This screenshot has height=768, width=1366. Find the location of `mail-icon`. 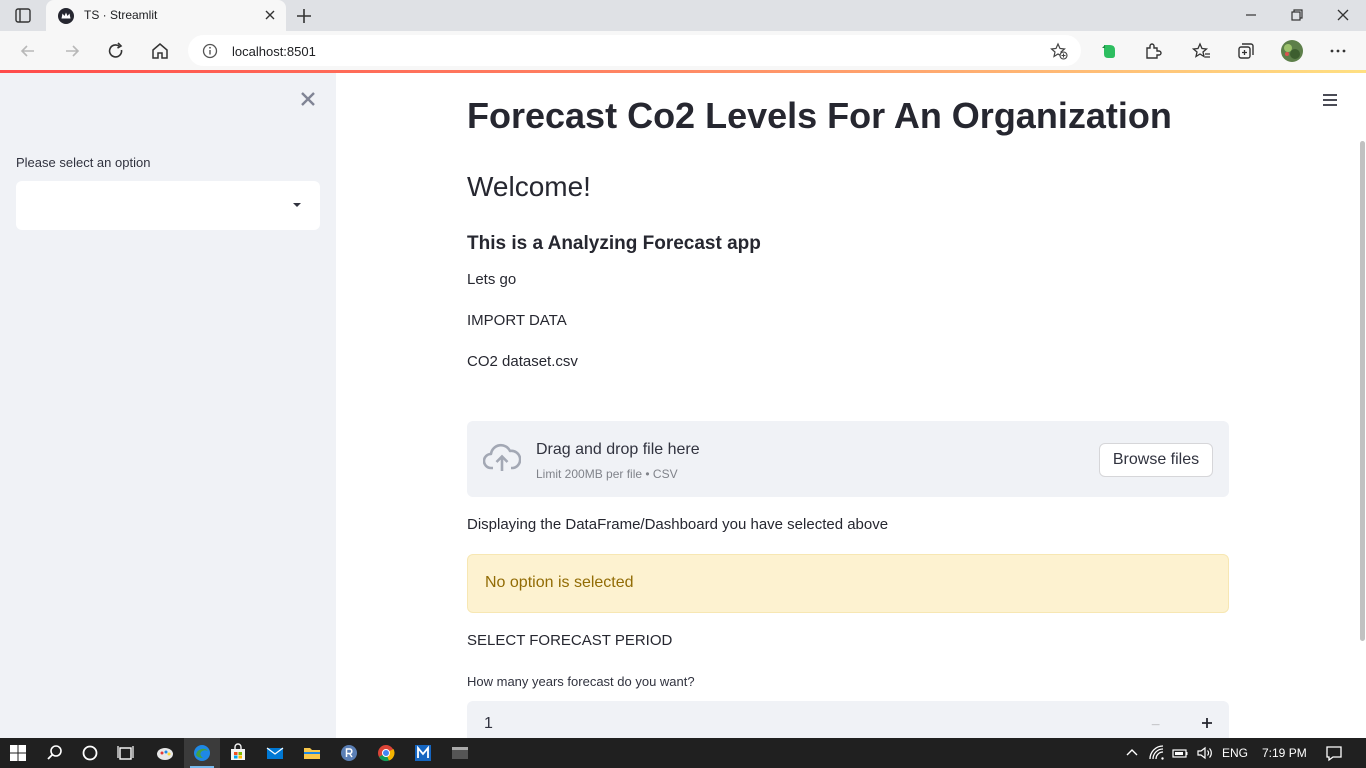

mail-icon is located at coordinates (275, 753).